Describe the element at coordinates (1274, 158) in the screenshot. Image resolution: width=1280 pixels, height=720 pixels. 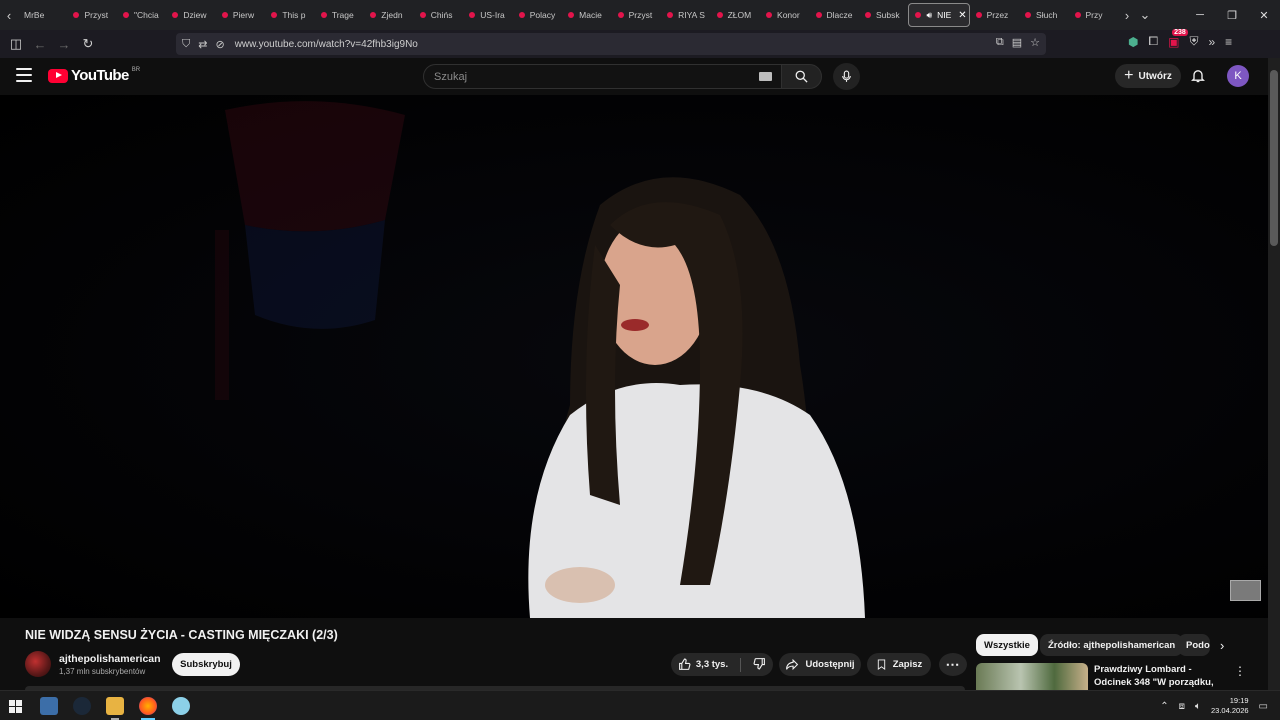
I see `scrollbar-thumb` at that location.